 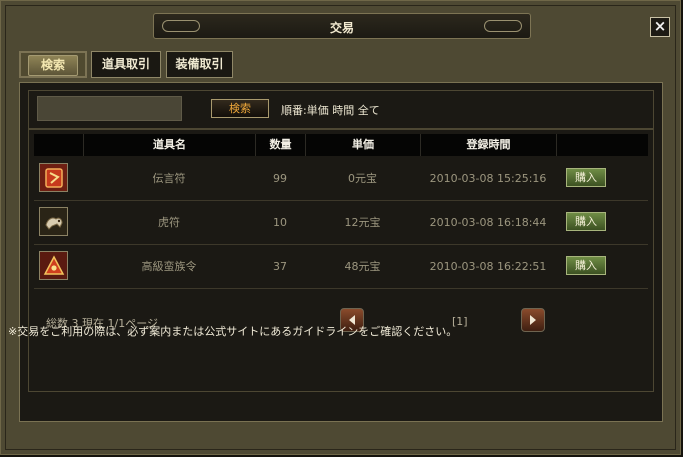 I want to click on item-time: 2010-03-08 15:25:16, so click(x=488, y=178).